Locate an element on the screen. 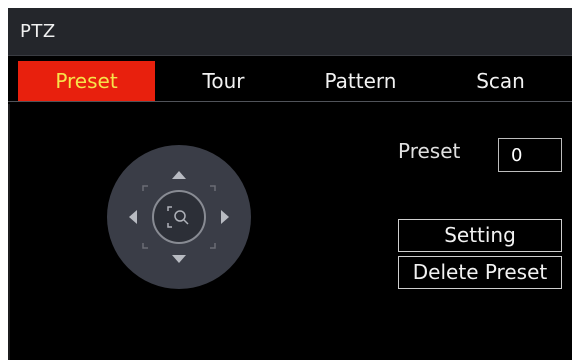 The image size is (572, 360). dpad-graphic is located at coordinates (179, 217).